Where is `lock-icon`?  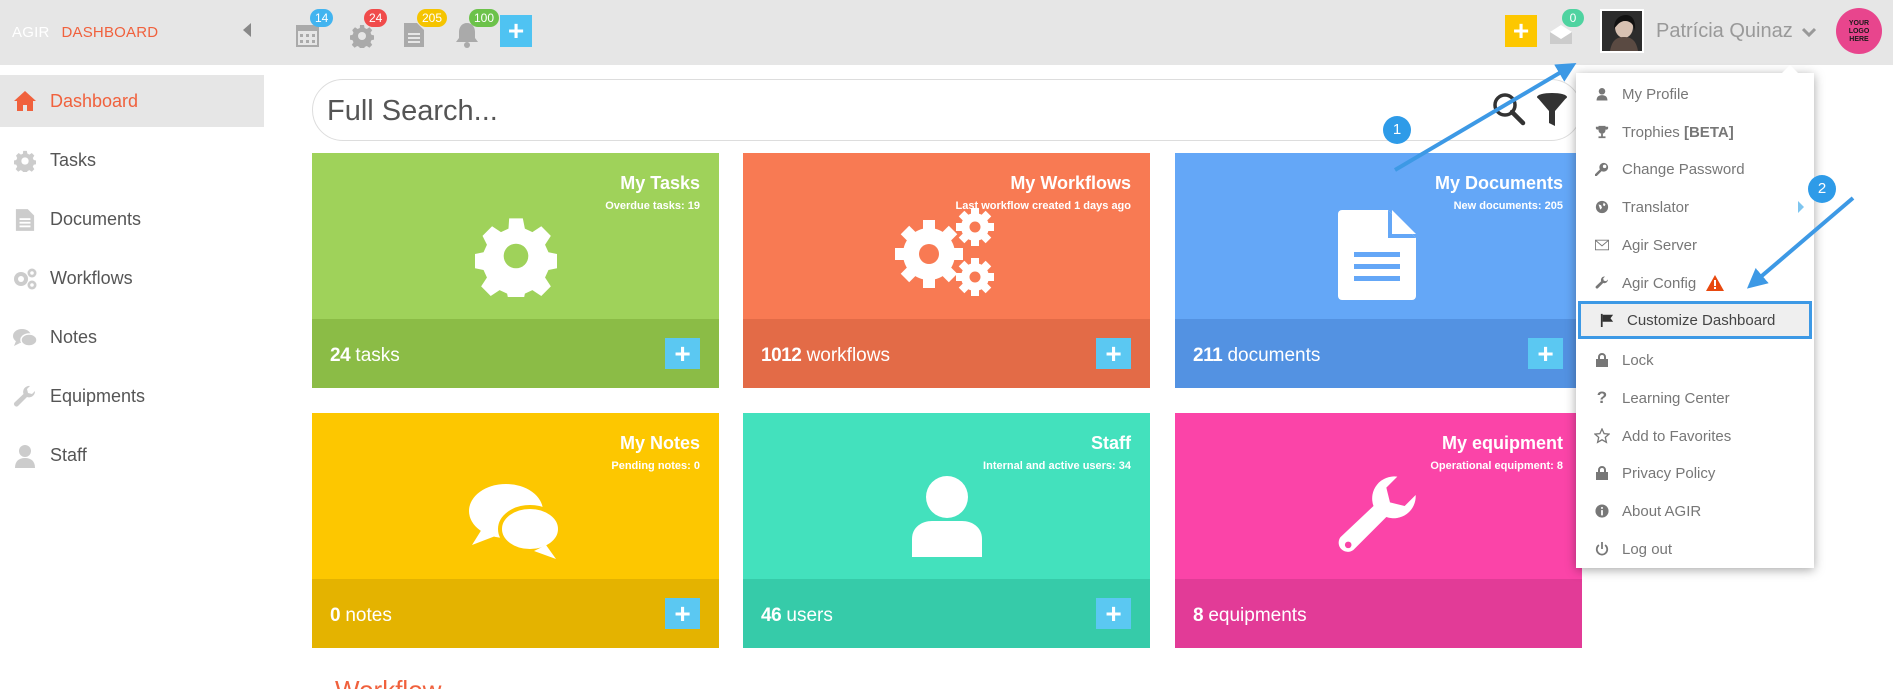 lock-icon is located at coordinates (1602, 360).